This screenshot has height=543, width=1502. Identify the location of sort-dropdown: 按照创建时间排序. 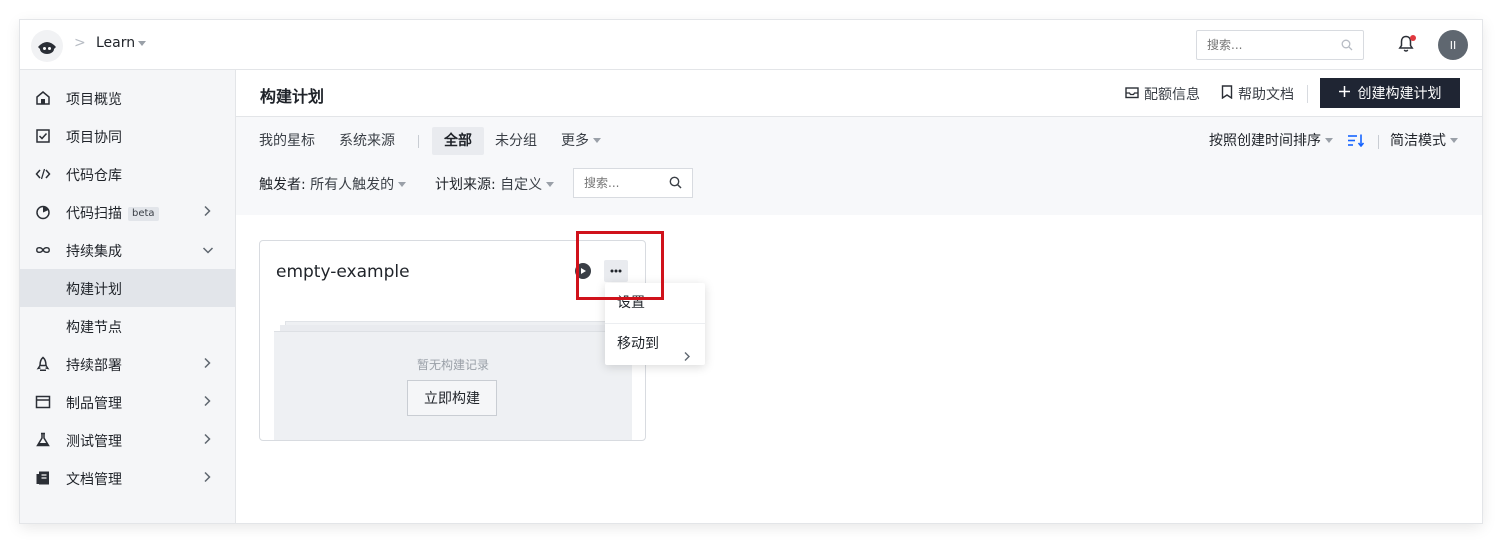
(1271, 141).